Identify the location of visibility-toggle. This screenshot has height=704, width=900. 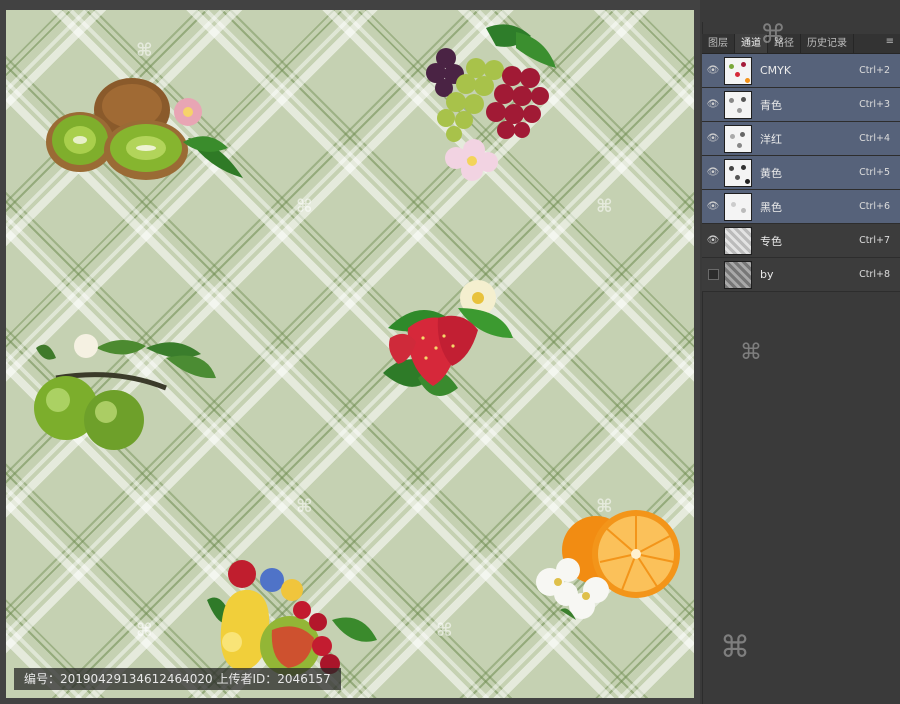
(713, 274).